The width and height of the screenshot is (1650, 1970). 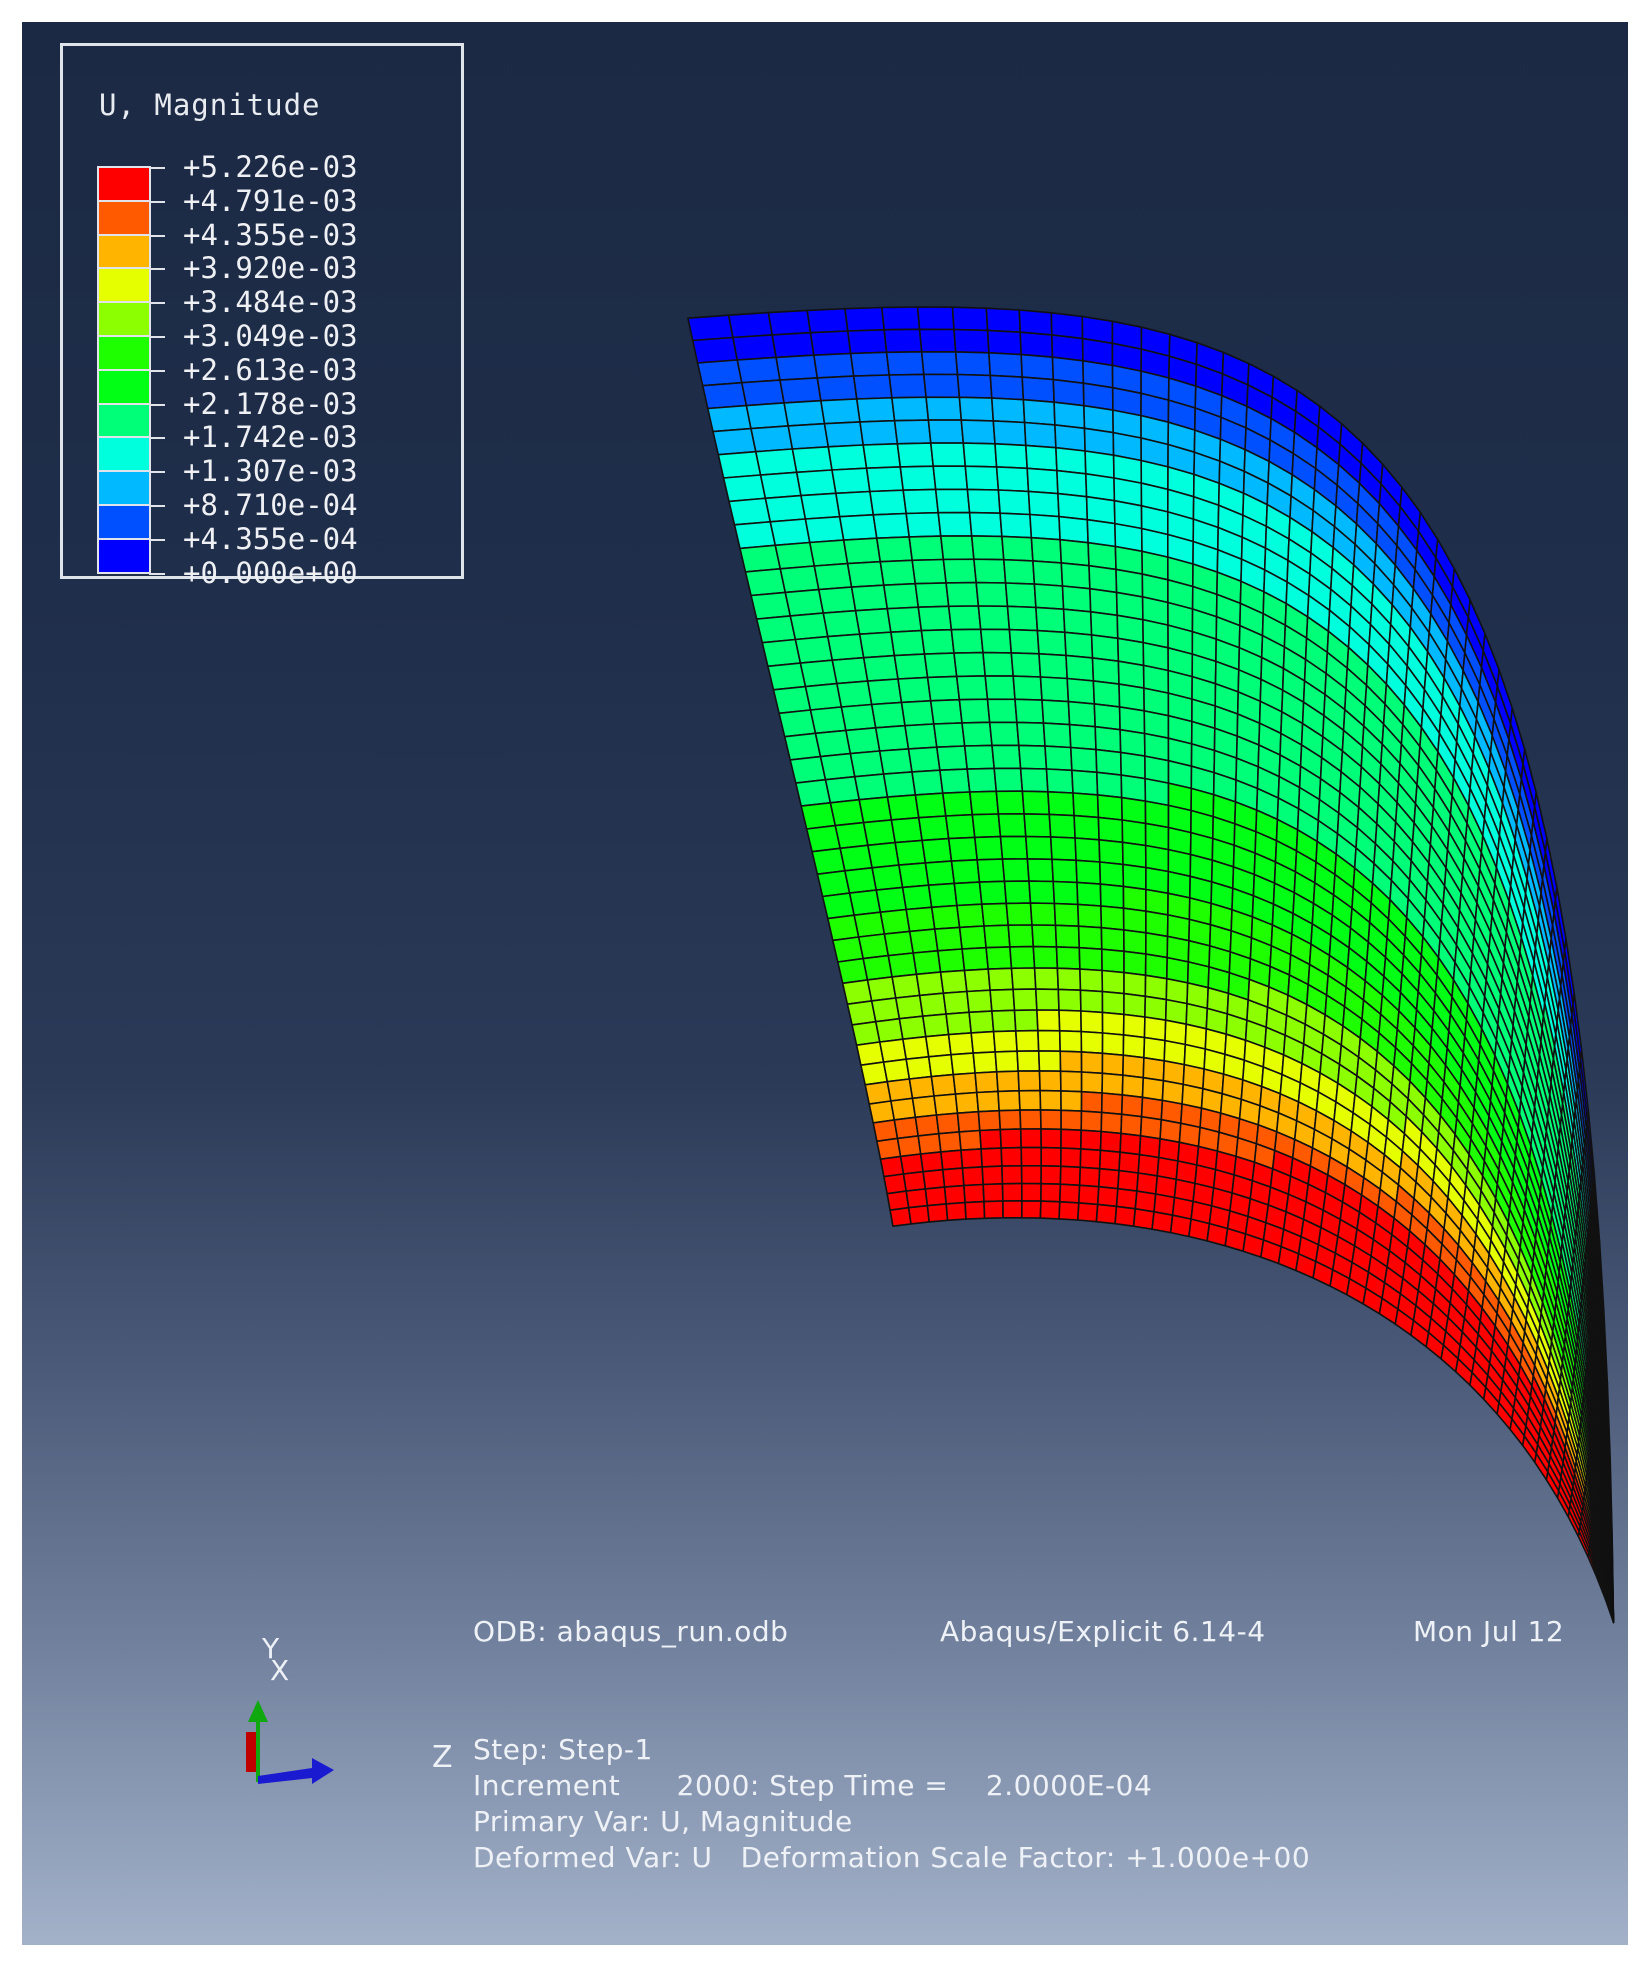 What do you see at coordinates (270, 505) in the screenshot?
I see `legend-label: +8.710e-04` at bounding box center [270, 505].